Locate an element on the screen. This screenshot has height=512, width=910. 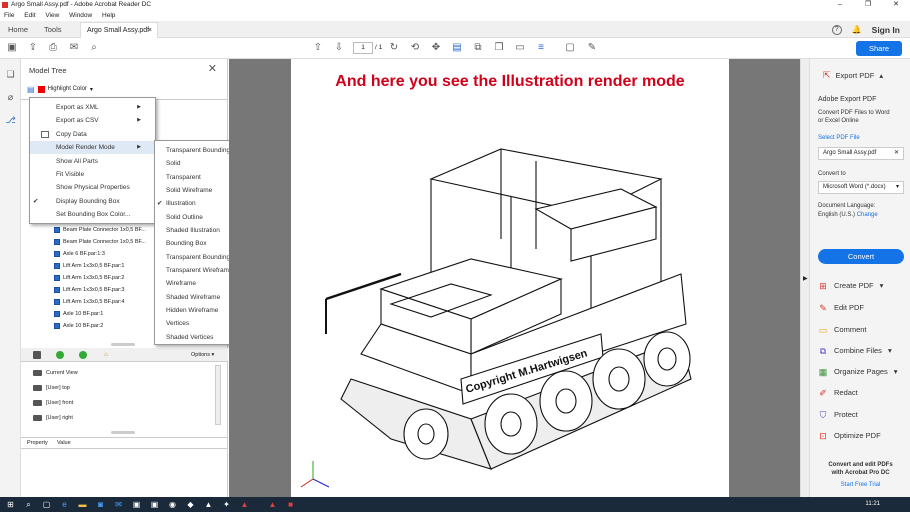
upload-icon: ⇪ is located at coordinates (33, 48).